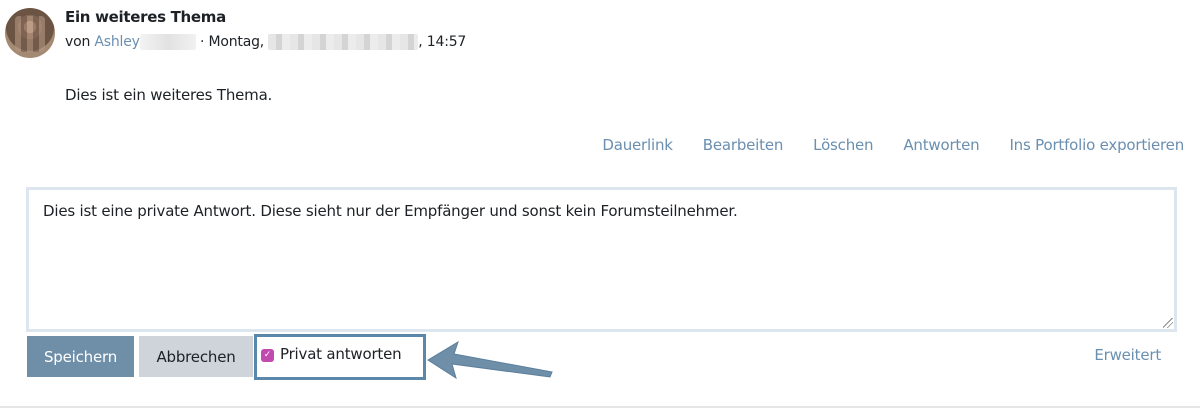 This screenshot has width=1200, height=410. Describe the element at coordinates (600, 407) in the screenshot. I see `divider` at that location.